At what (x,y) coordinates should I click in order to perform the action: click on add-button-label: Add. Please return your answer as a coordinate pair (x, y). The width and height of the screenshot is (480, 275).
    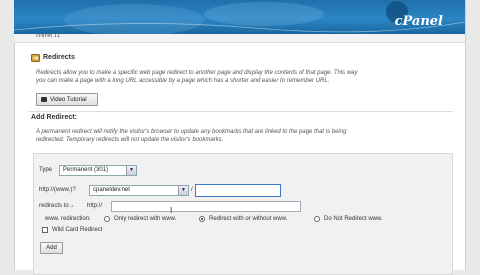
    Looking at the image, I should click on (51, 248).